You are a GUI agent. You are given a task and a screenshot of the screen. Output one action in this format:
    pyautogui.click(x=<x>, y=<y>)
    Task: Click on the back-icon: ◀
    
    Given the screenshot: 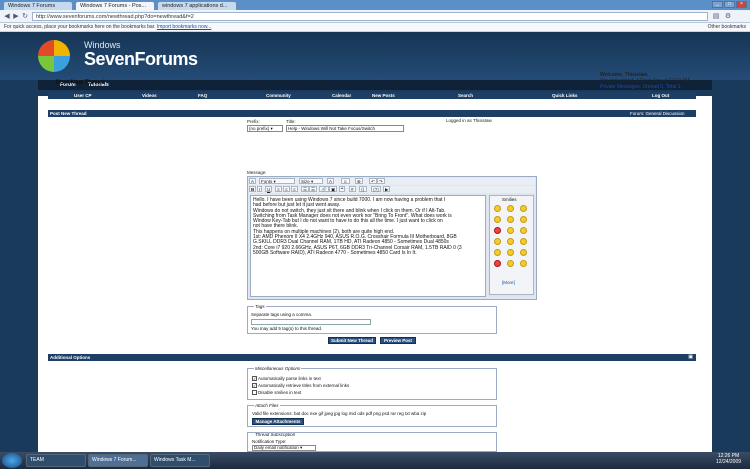 What is the action you would take?
    pyautogui.click(x=7, y=16)
    